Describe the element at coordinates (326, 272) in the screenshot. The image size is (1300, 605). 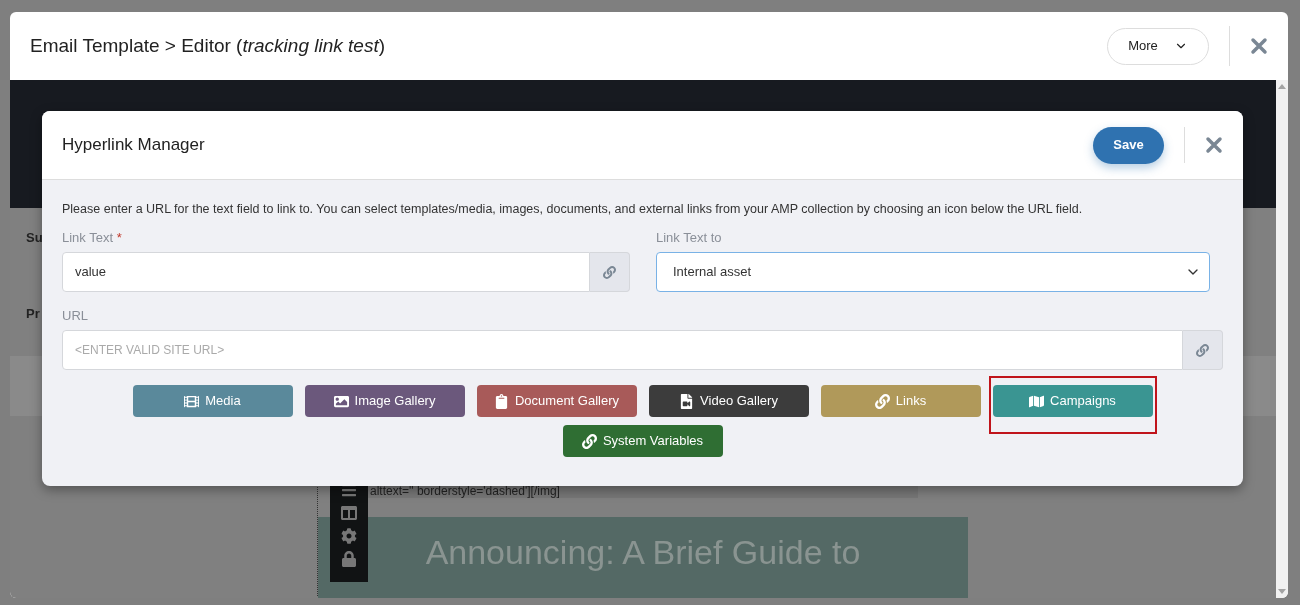
I see `link-text-field: value` at that location.